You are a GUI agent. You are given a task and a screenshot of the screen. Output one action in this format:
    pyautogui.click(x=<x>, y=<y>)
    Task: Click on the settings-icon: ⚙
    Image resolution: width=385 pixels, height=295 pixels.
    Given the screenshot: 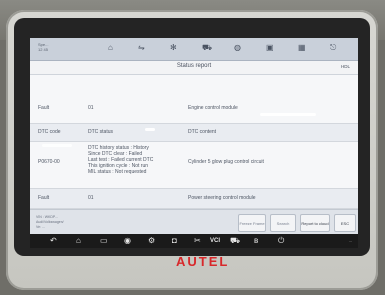 What is the action you would take?
    pyautogui.click(x=151, y=241)
    